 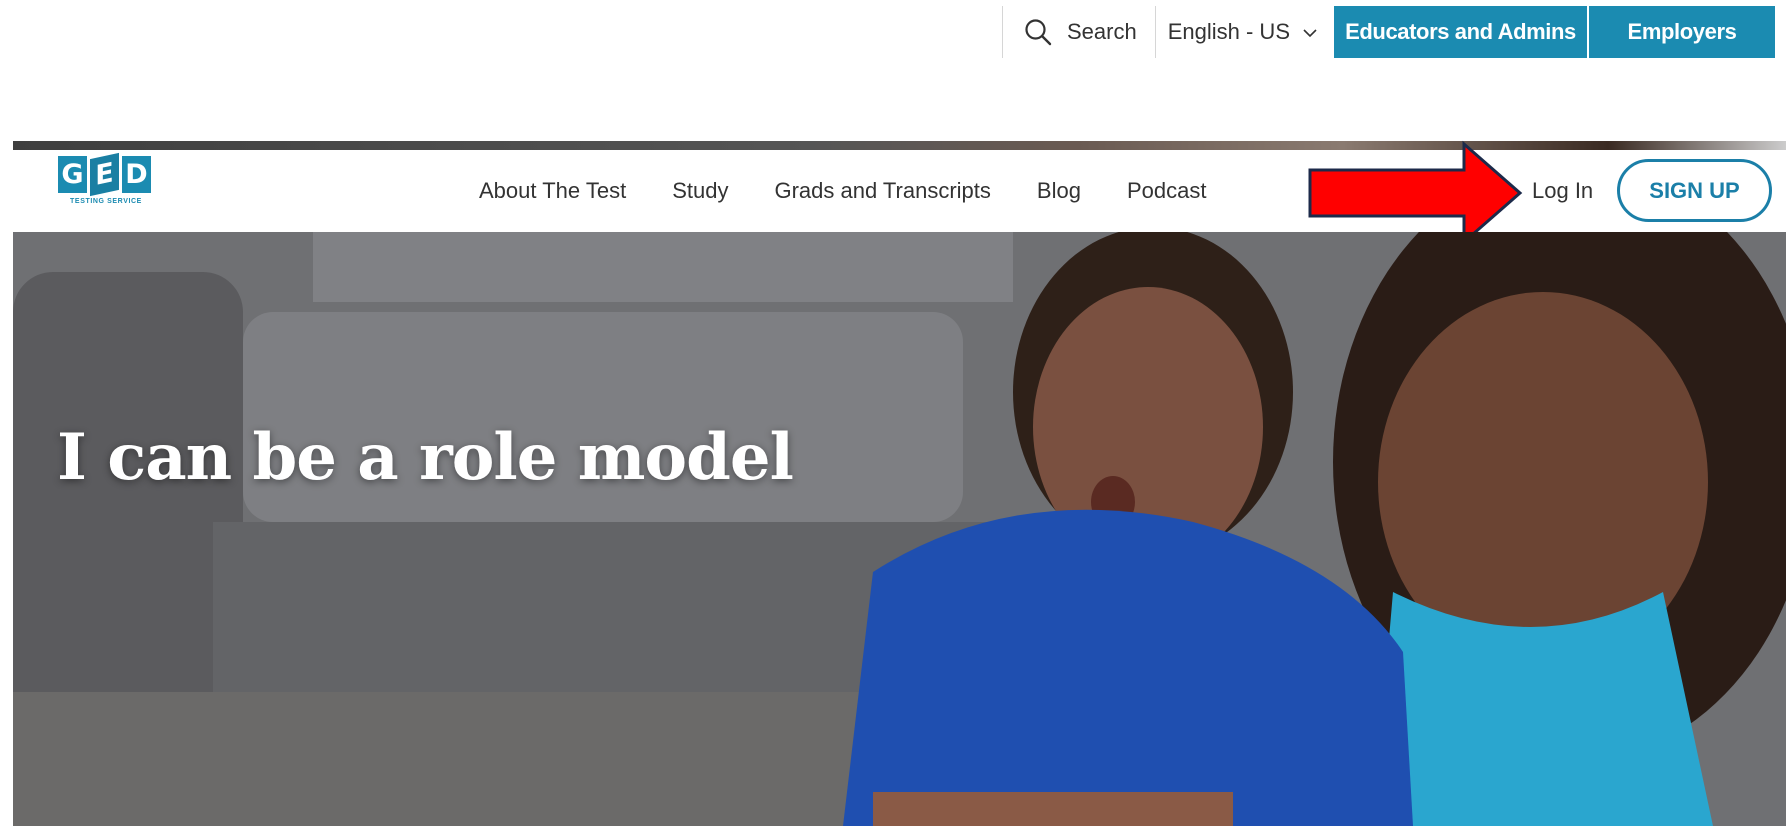 I want to click on nav-study: Study, so click(x=700, y=191).